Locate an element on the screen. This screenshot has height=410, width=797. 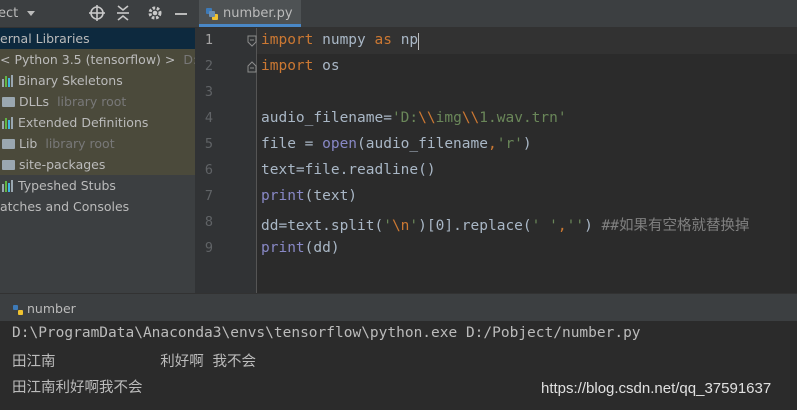
tree-item-lib: Lib library root is located at coordinates (97, 143).